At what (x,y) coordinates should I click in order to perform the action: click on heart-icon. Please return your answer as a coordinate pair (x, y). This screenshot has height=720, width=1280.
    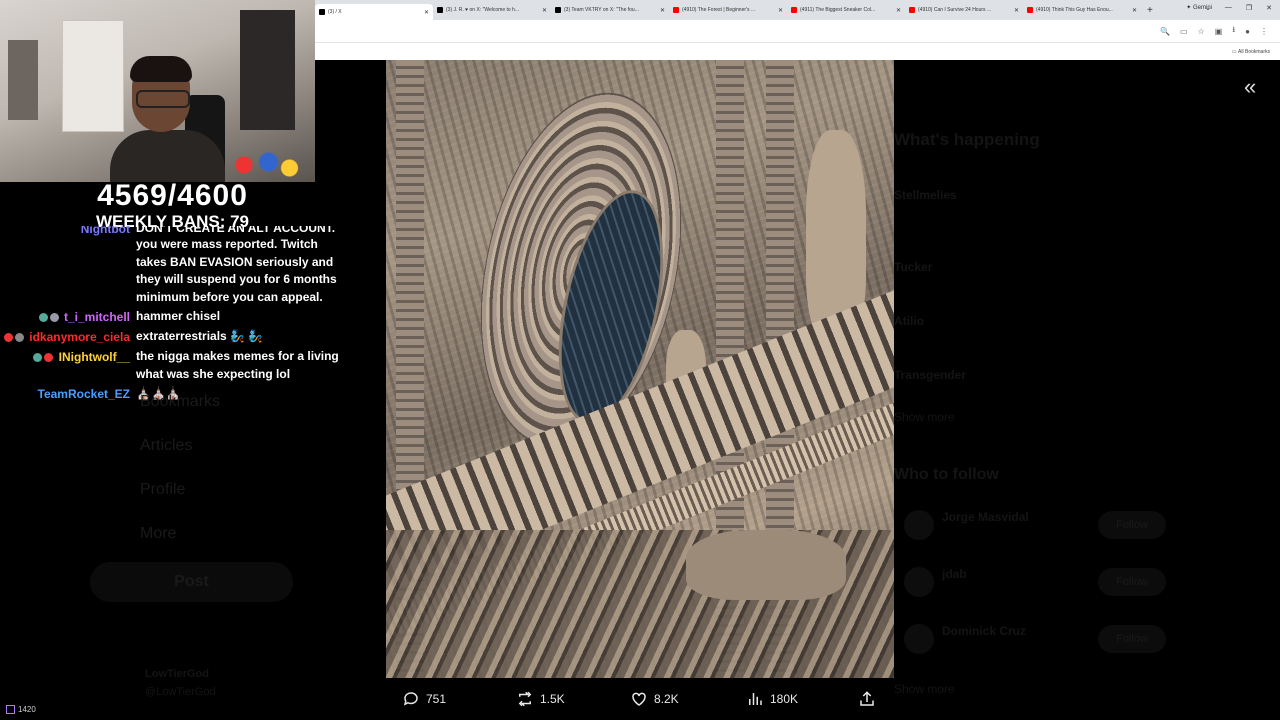
    Looking at the image, I should click on (639, 699).